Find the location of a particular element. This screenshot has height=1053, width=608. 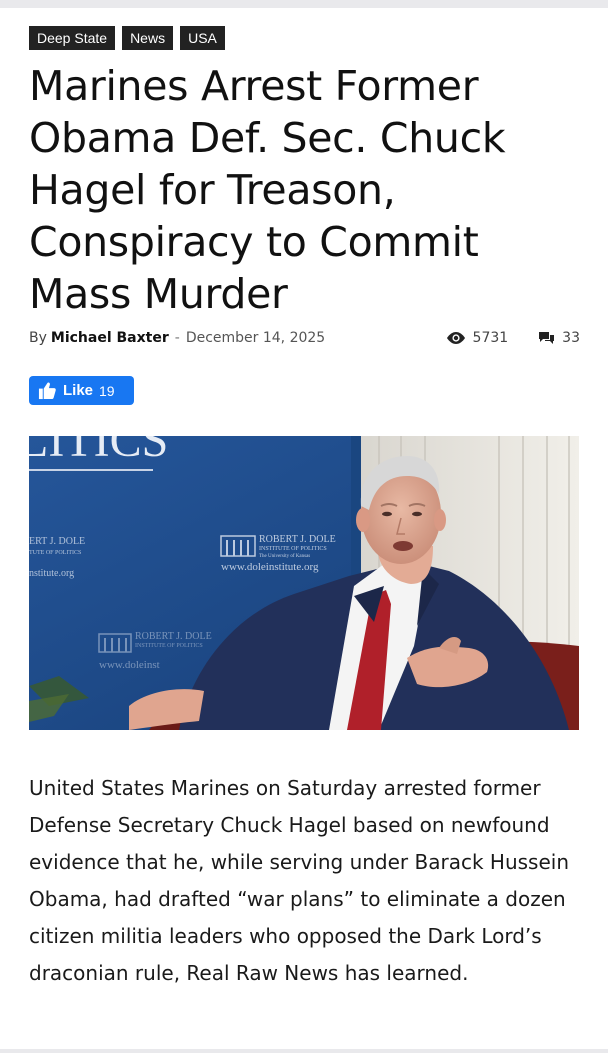

meta-stats: 5731 33 is located at coordinates (513, 338).